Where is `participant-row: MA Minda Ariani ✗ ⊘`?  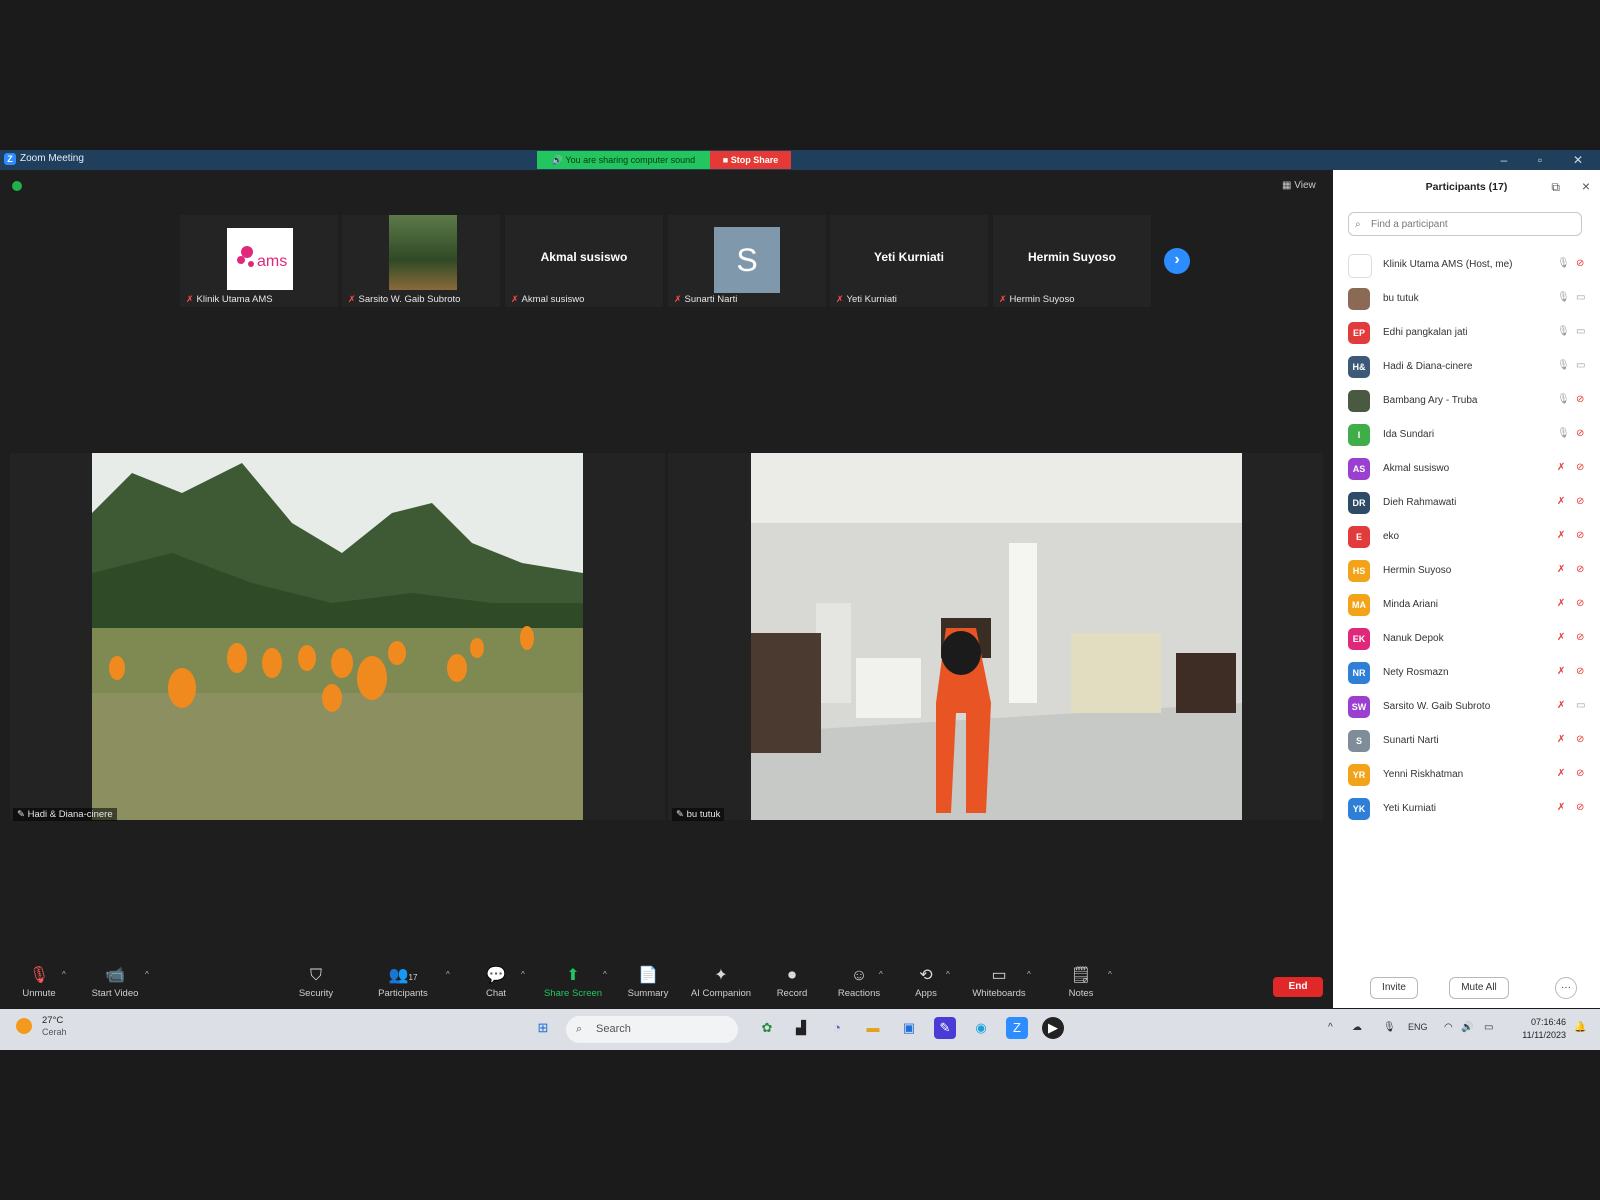
participant-row: MA Minda Ariani ✗ ⊘ is located at coordinates (1470, 605).